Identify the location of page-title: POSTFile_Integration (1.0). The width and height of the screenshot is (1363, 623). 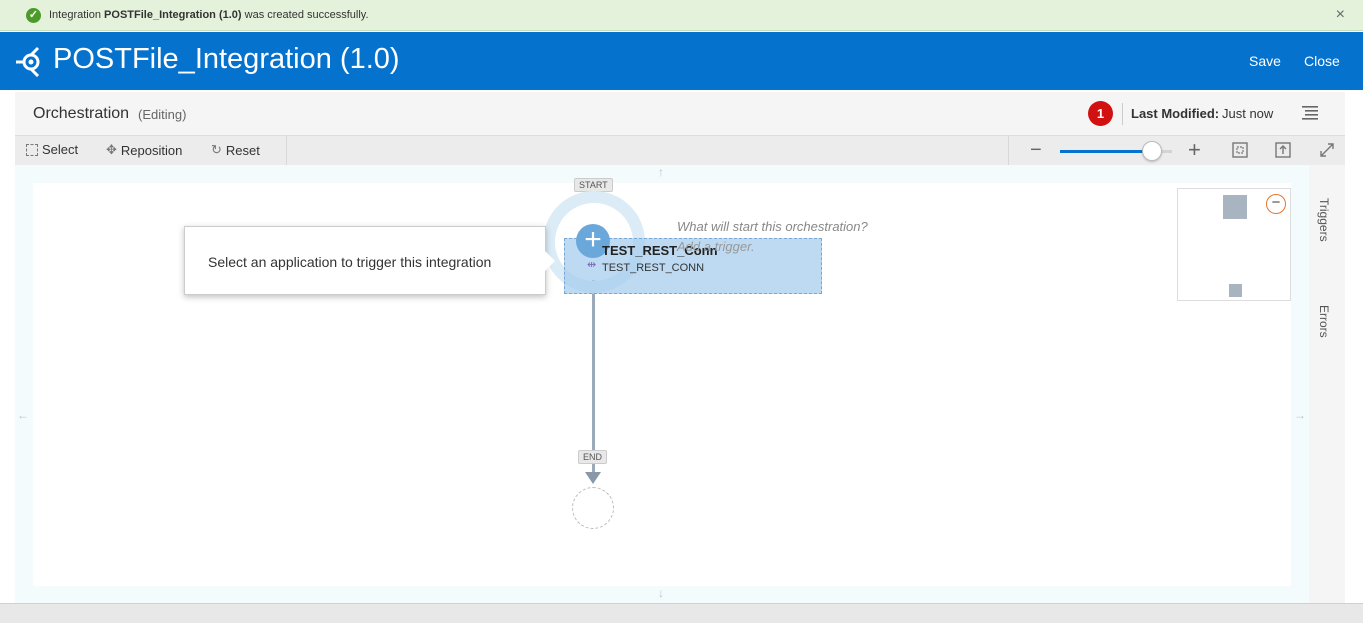
(226, 59).